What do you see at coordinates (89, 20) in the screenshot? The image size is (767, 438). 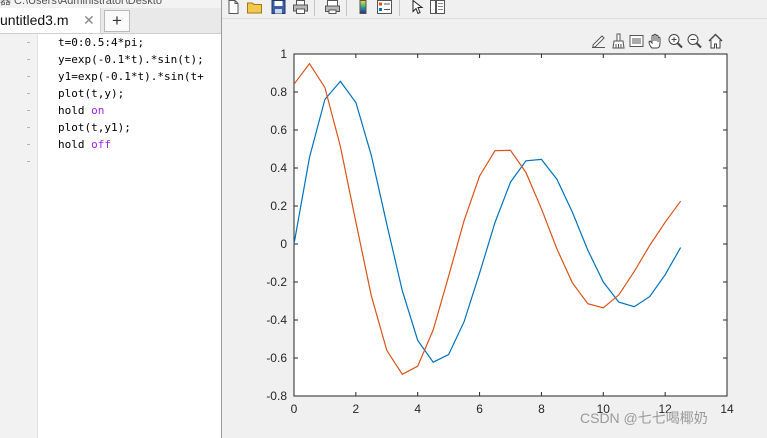 I see `close-icon: ✕` at bounding box center [89, 20].